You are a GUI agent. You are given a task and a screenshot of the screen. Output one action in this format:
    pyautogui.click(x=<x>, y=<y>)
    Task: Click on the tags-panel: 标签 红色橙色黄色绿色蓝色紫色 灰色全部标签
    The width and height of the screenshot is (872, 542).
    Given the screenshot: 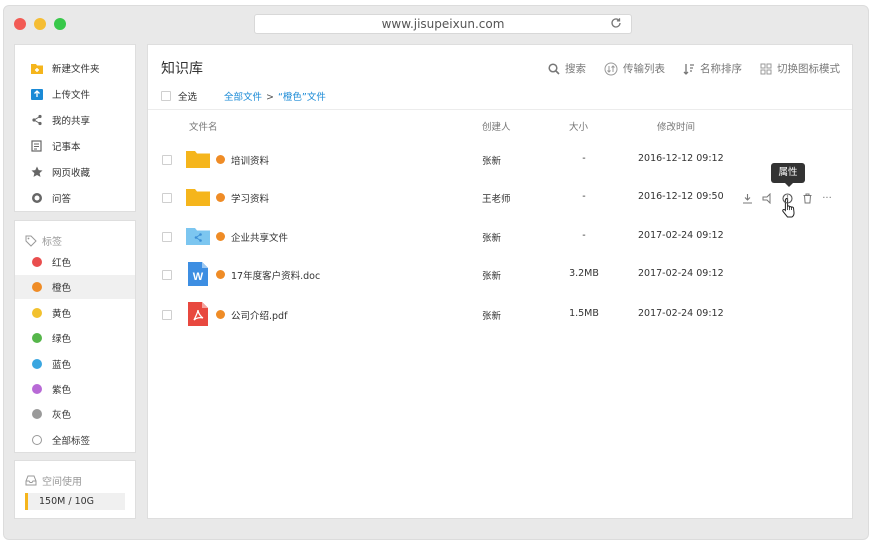 What is the action you would take?
    pyautogui.click(x=75, y=336)
    